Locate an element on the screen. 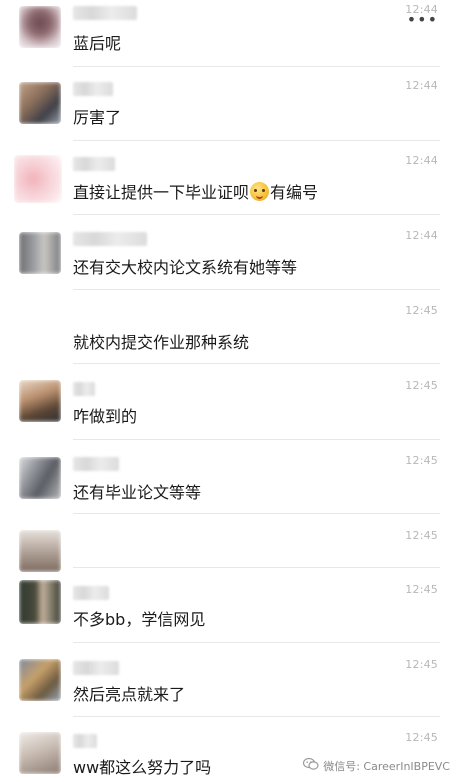 This screenshot has height=782, width=464. watermark-text: 微信号: CareerInIBPEVC is located at coordinates (386, 766).